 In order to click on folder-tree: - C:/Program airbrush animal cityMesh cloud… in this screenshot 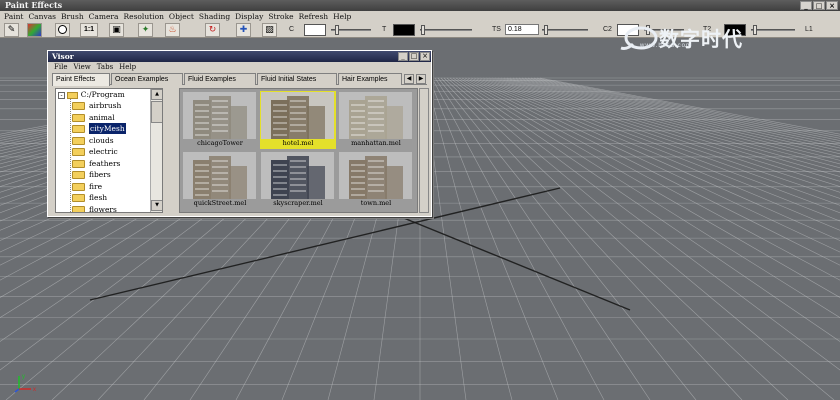, I will do `click(109, 150)`.